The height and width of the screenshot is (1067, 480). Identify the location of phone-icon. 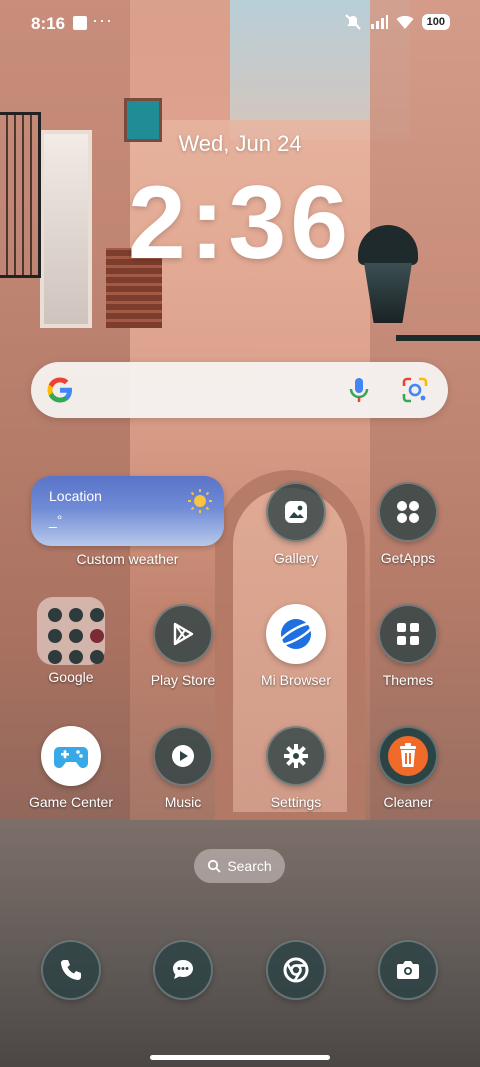
(71, 970).